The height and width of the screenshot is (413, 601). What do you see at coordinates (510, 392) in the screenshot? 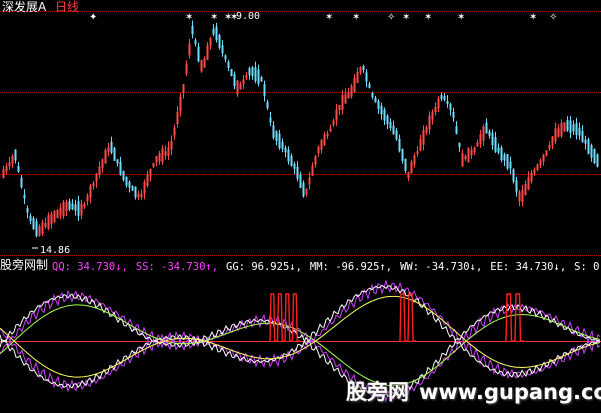
I see `watermark-url: www.gupang.com` at bounding box center [510, 392].